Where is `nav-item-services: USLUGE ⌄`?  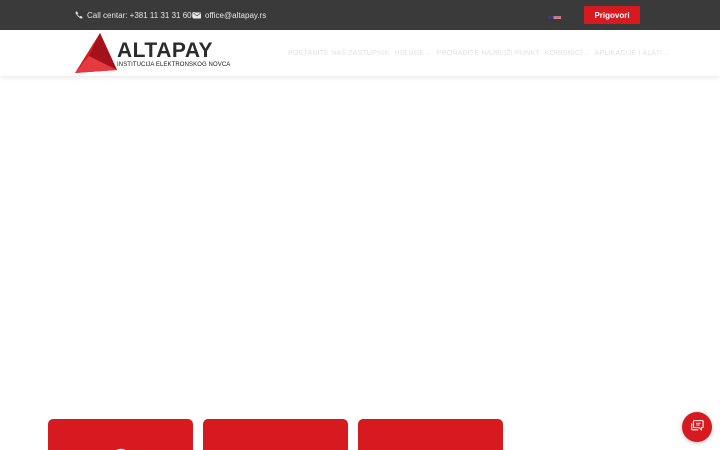 nav-item-services: USLUGE ⌄ is located at coordinates (412, 53).